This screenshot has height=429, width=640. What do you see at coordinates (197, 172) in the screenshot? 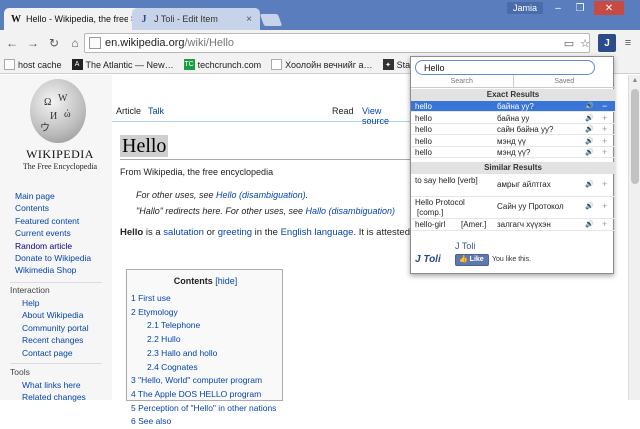
I see `from-wikipedia-line: From Wikipedia, the free encyclopedia` at bounding box center [197, 172].